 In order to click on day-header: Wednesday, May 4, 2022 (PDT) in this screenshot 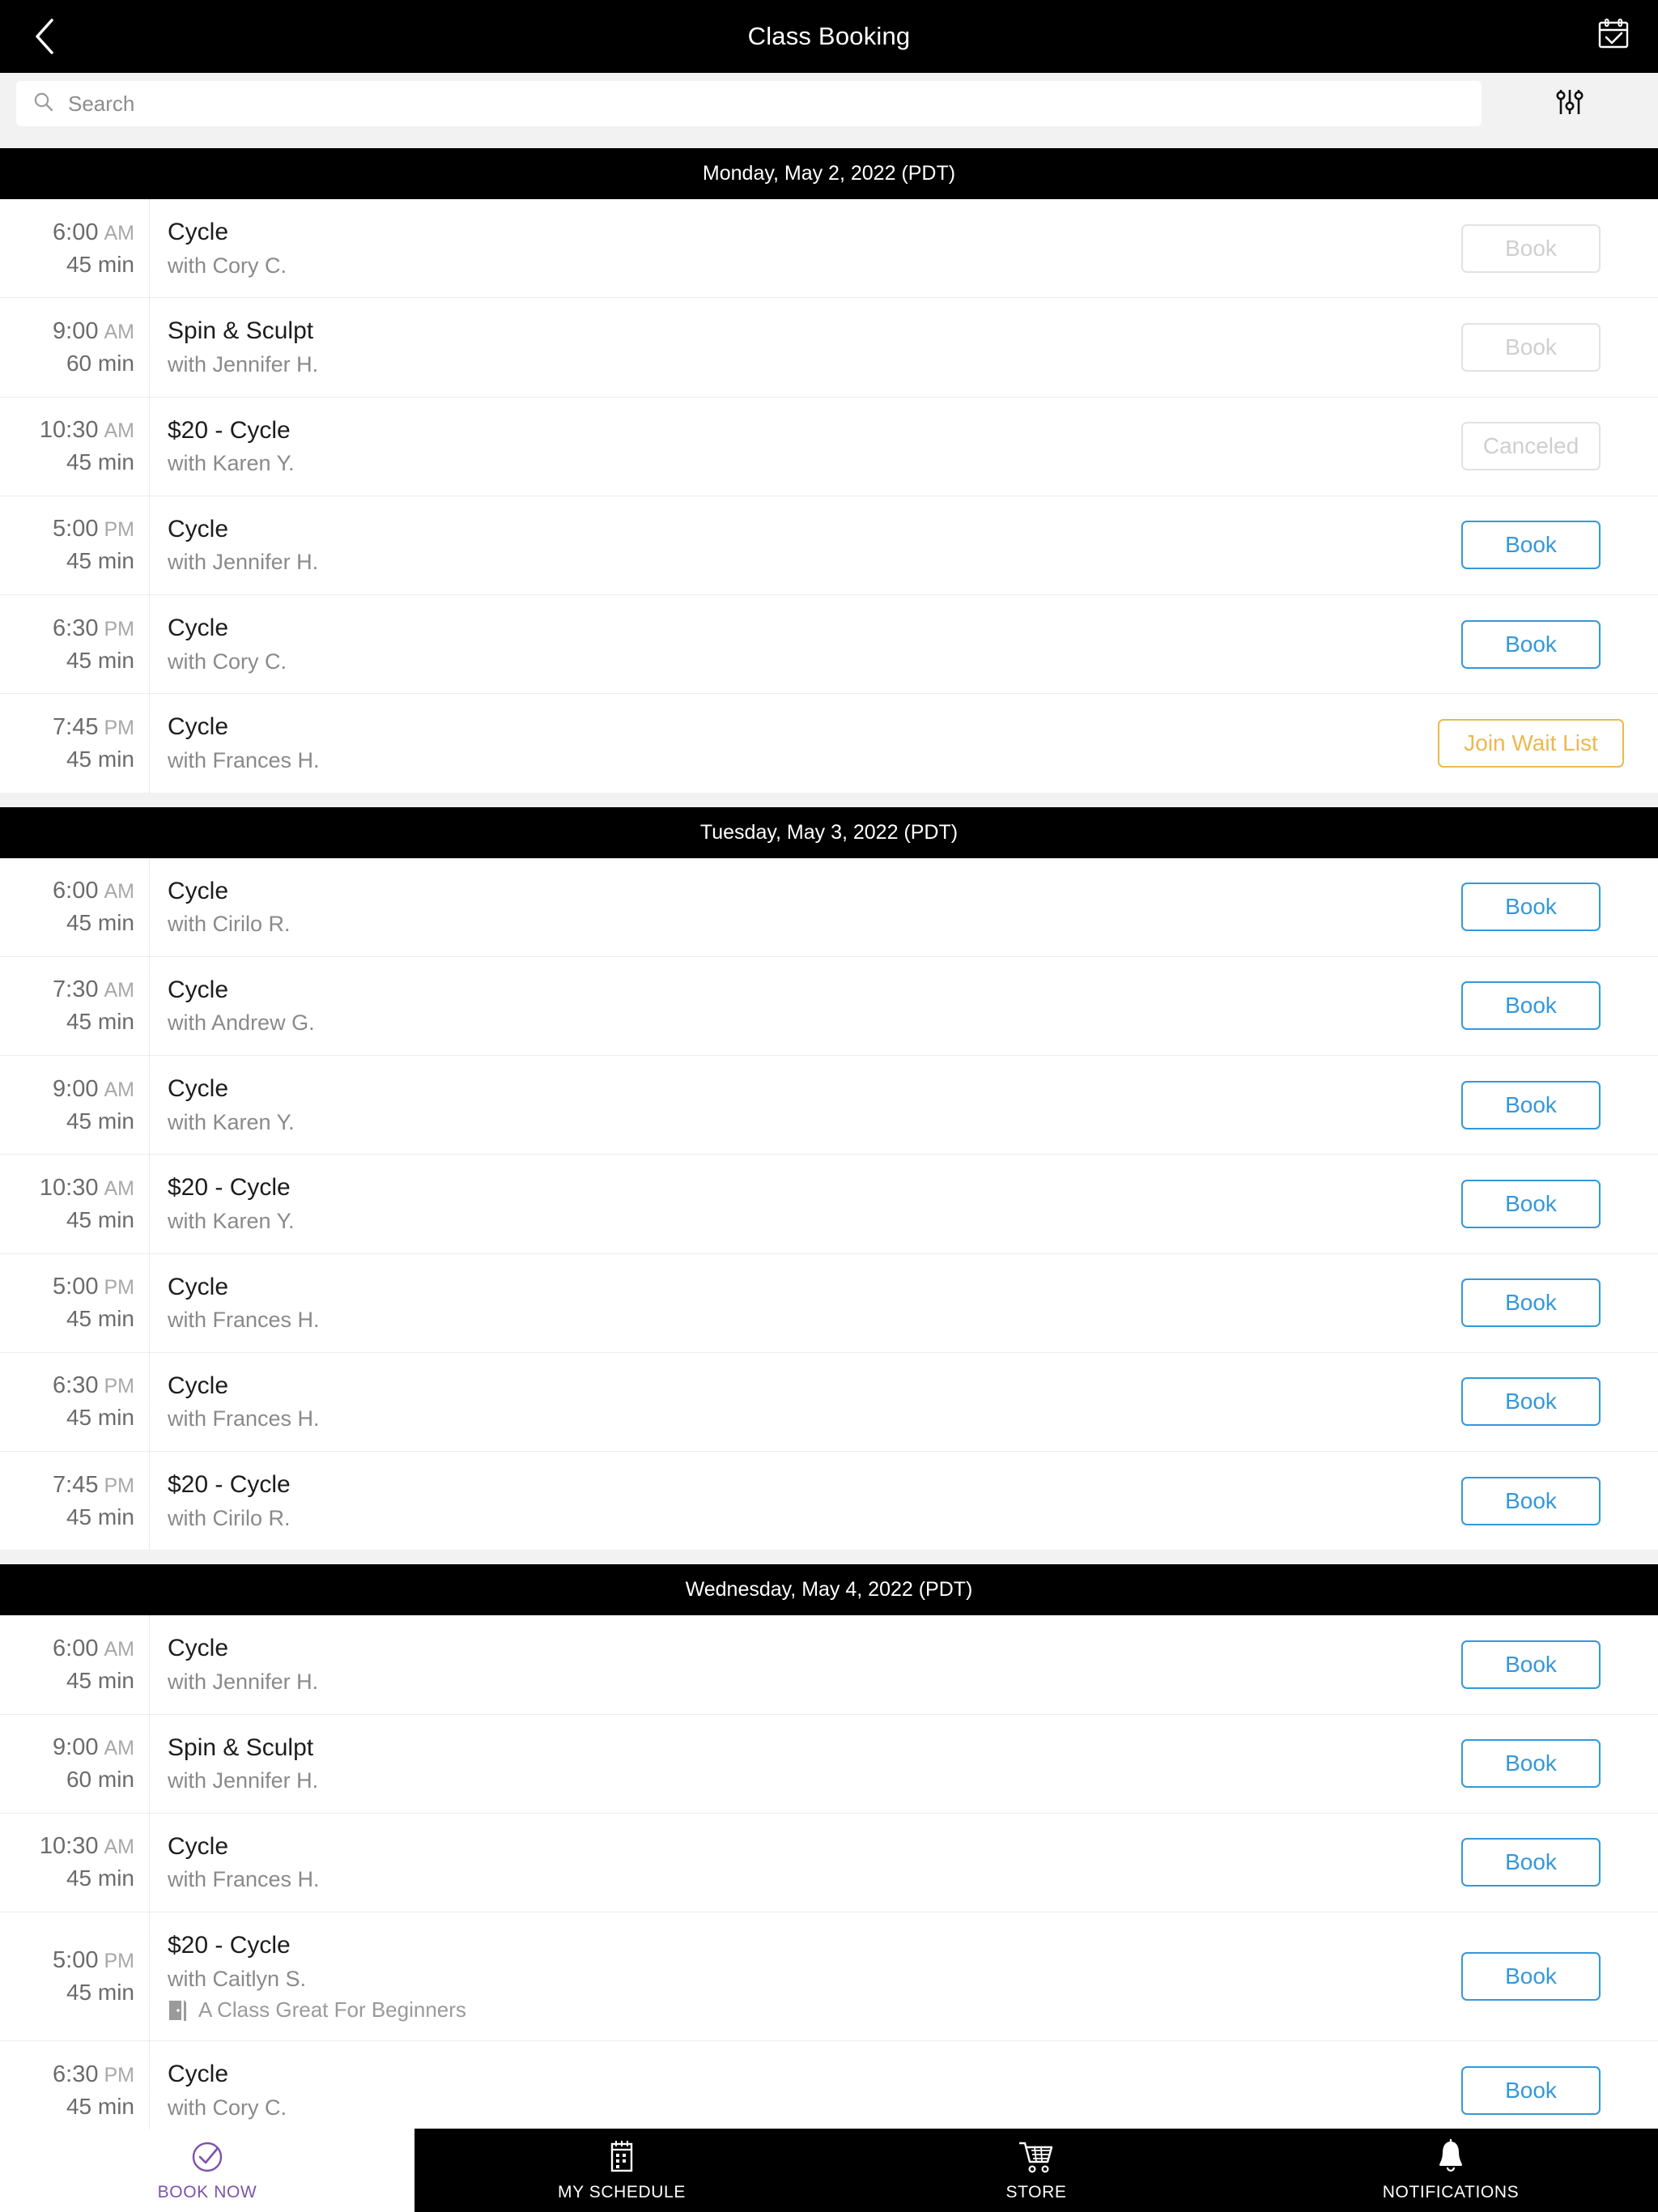, I will do `click(829, 1590)`.